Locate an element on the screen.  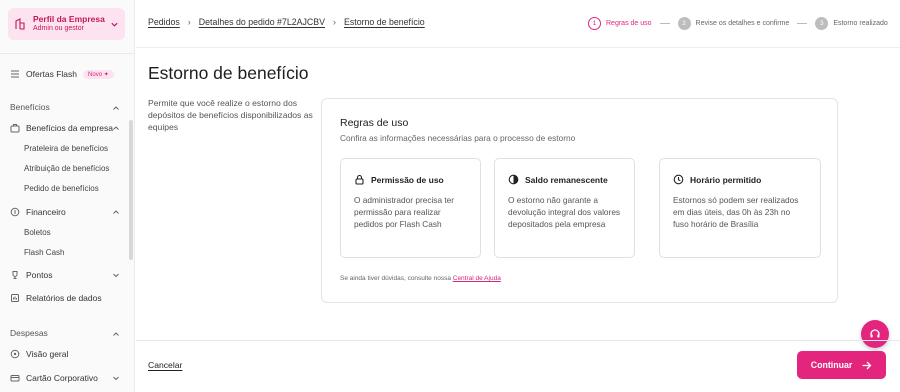
sidebar-item-cartao-corporativo: Cartão Corporativo is located at coordinates (54, 378).